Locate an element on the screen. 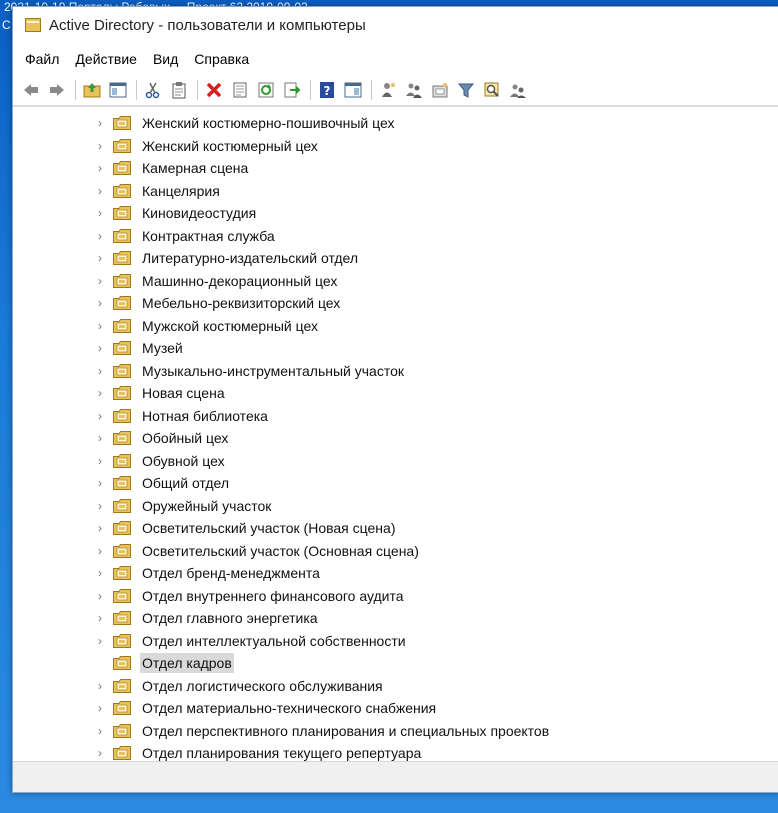  help-icon: ? is located at coordinates (327, 90).